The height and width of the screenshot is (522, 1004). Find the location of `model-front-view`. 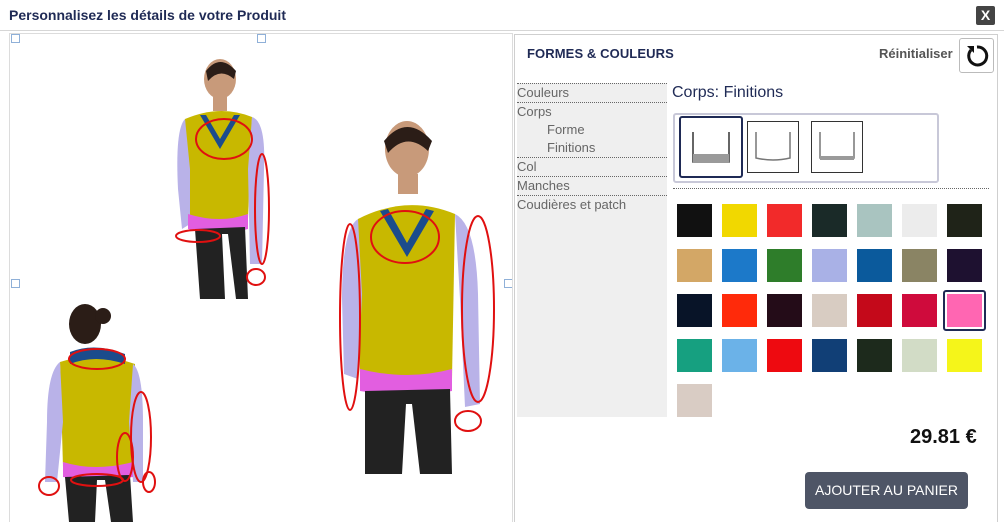

model-front-view is located at coordinates (222, 179).